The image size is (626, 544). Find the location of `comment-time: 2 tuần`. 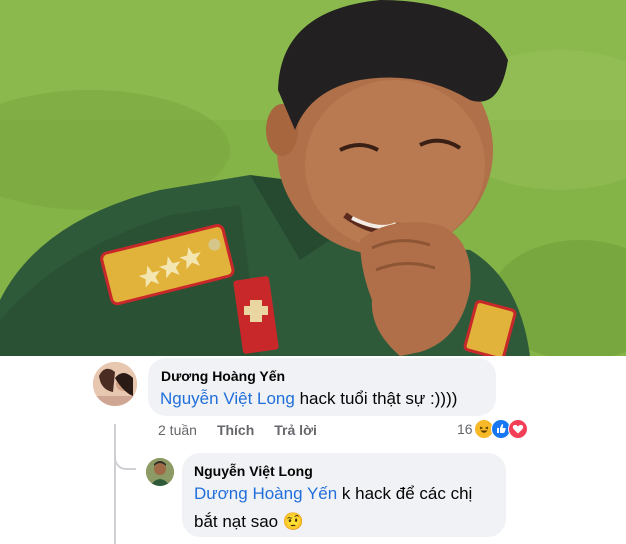

comment-time: 2 tuần is located at coordinates (177, 430).